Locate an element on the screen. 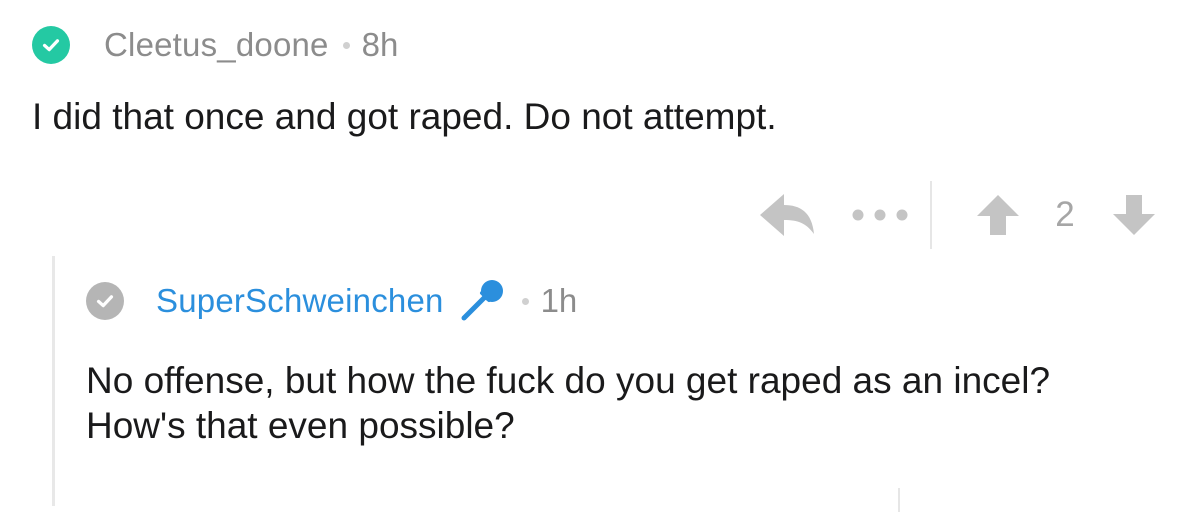 The height and width of the screenshot is (518, 1200). vote-score: 2 is located at coordinates (1065, 214).